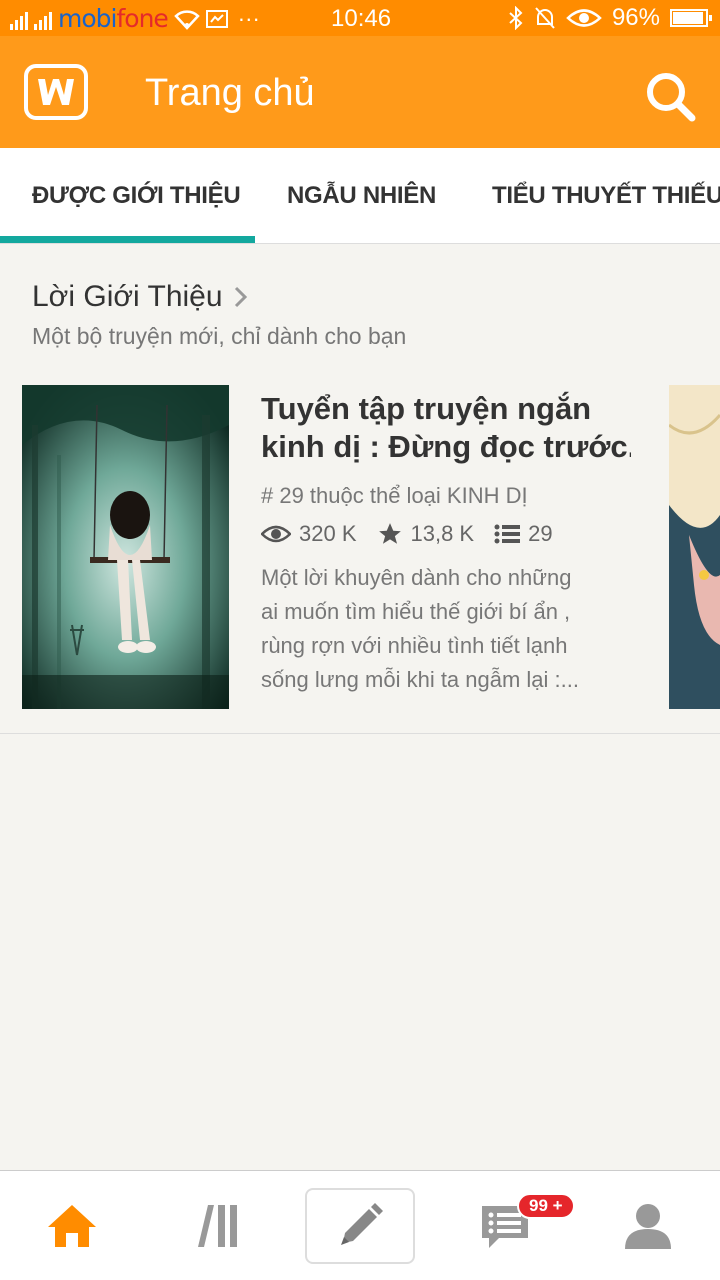  I want to click on search-icon, so click(671, 97).